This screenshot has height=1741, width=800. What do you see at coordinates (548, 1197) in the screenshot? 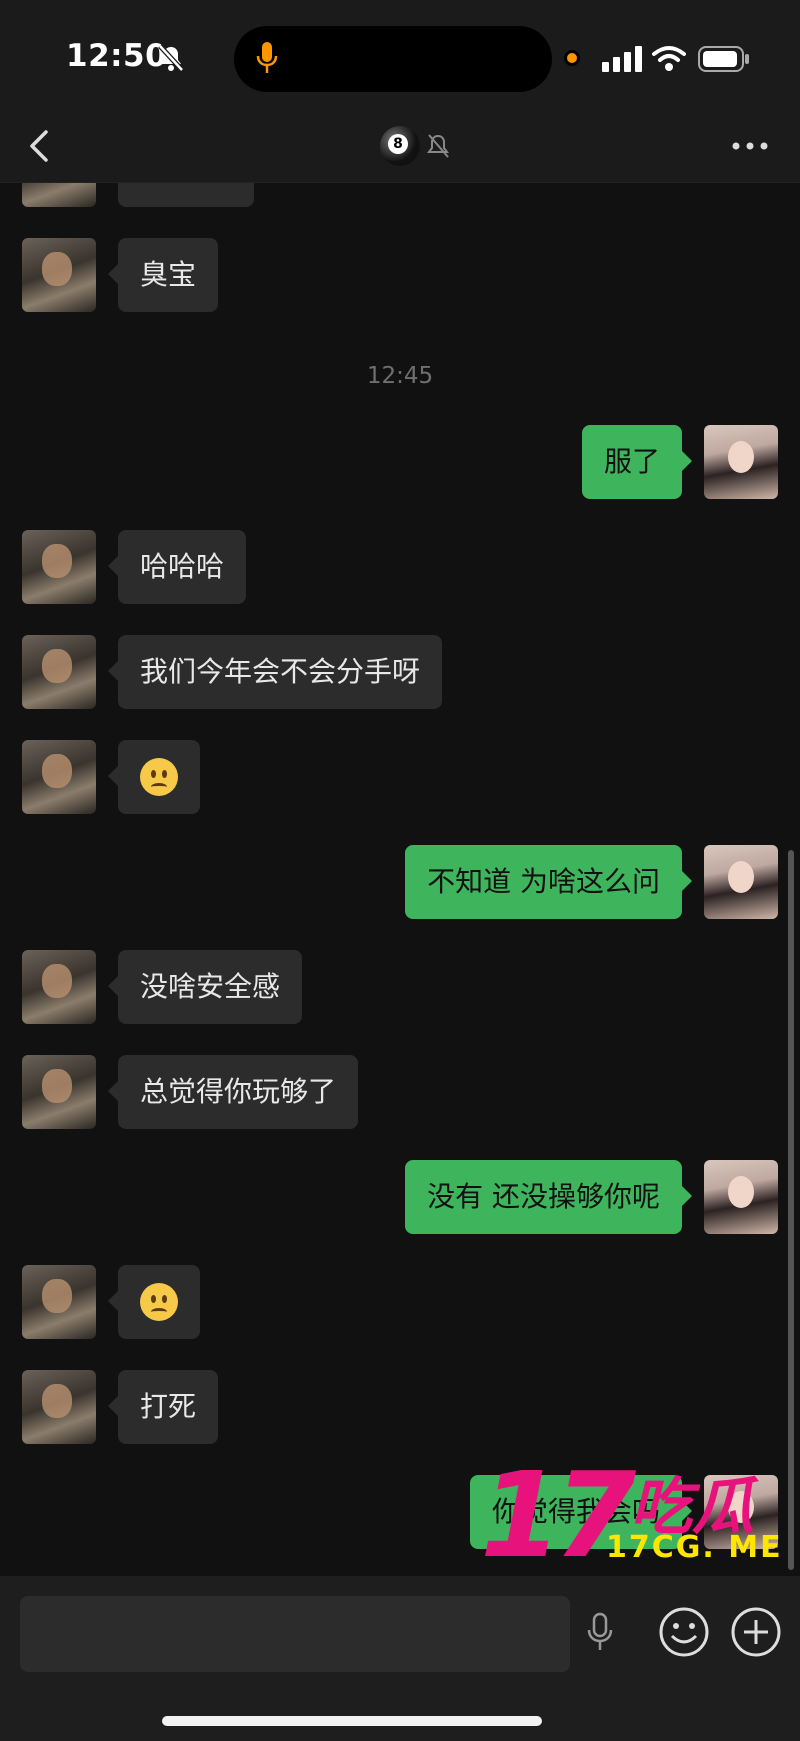
I see `message-bubble: 没有 还没操够你呢` at bounding box center [548, 1197].